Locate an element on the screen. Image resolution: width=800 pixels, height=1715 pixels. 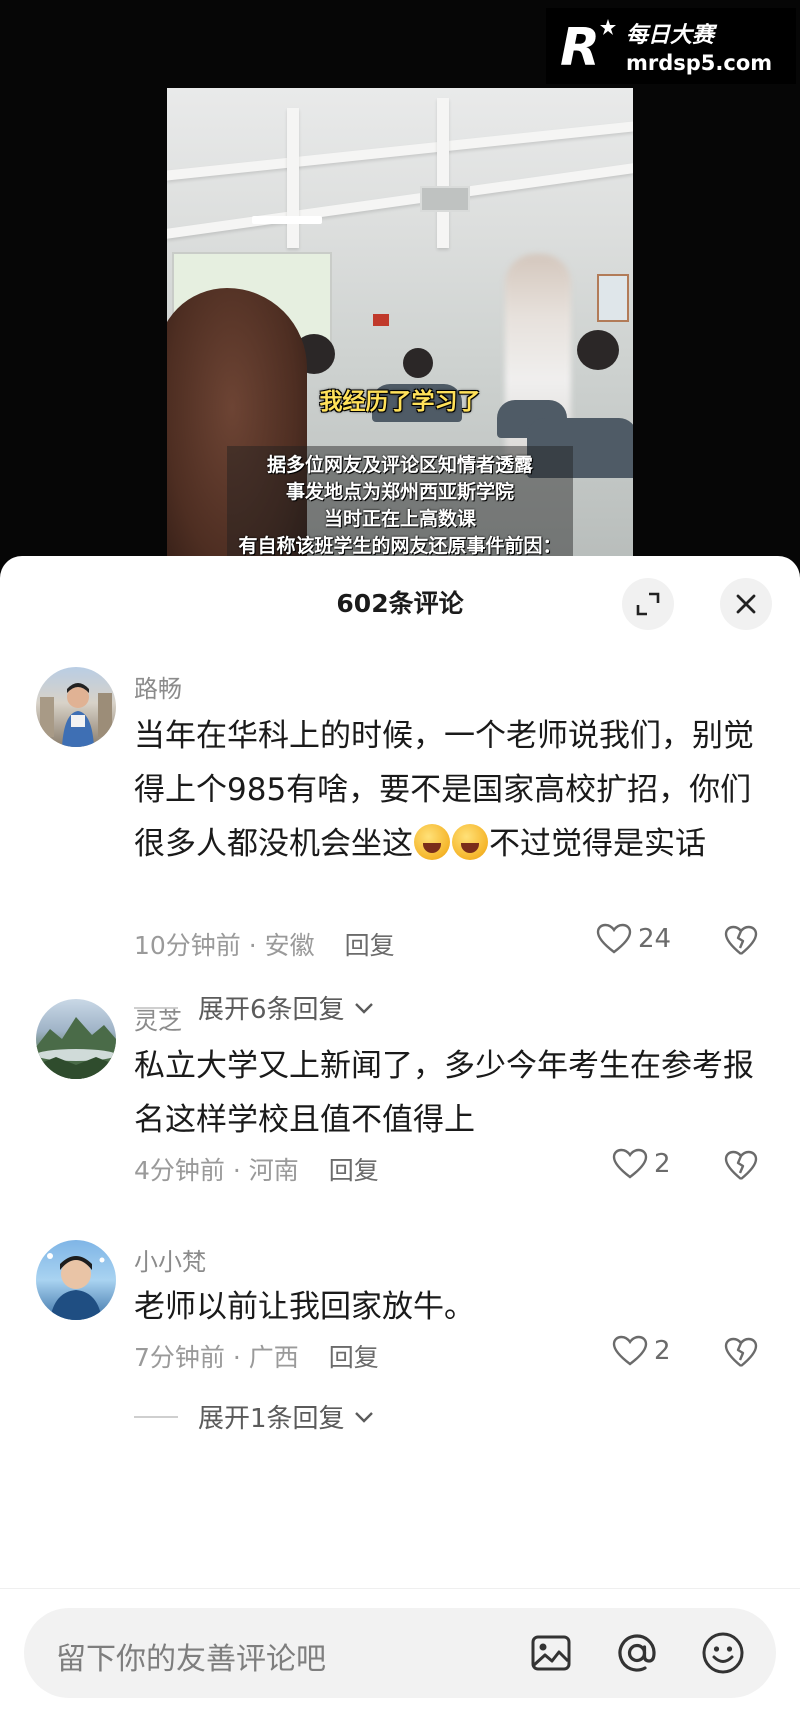
wall-sign is located at coordinates (381, 320).